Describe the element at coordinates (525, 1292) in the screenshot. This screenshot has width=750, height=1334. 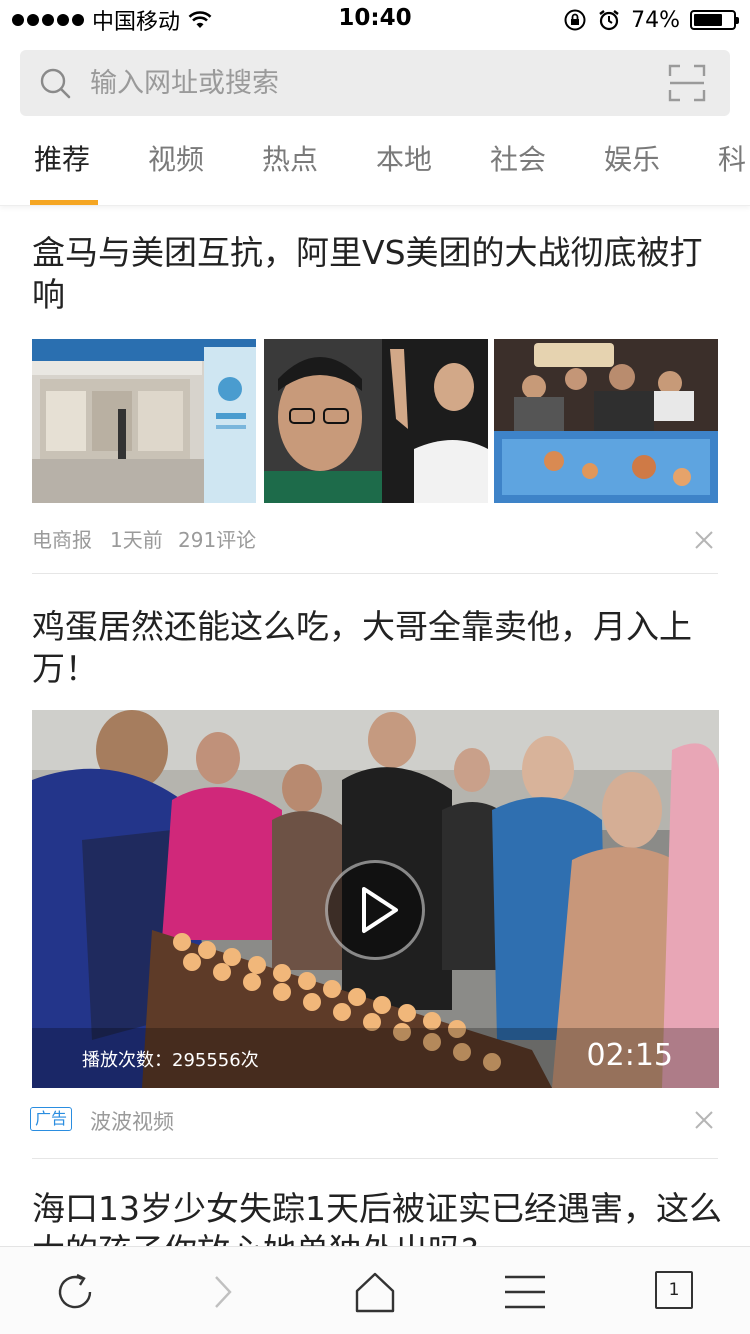
I see `menu-icon` at that location.